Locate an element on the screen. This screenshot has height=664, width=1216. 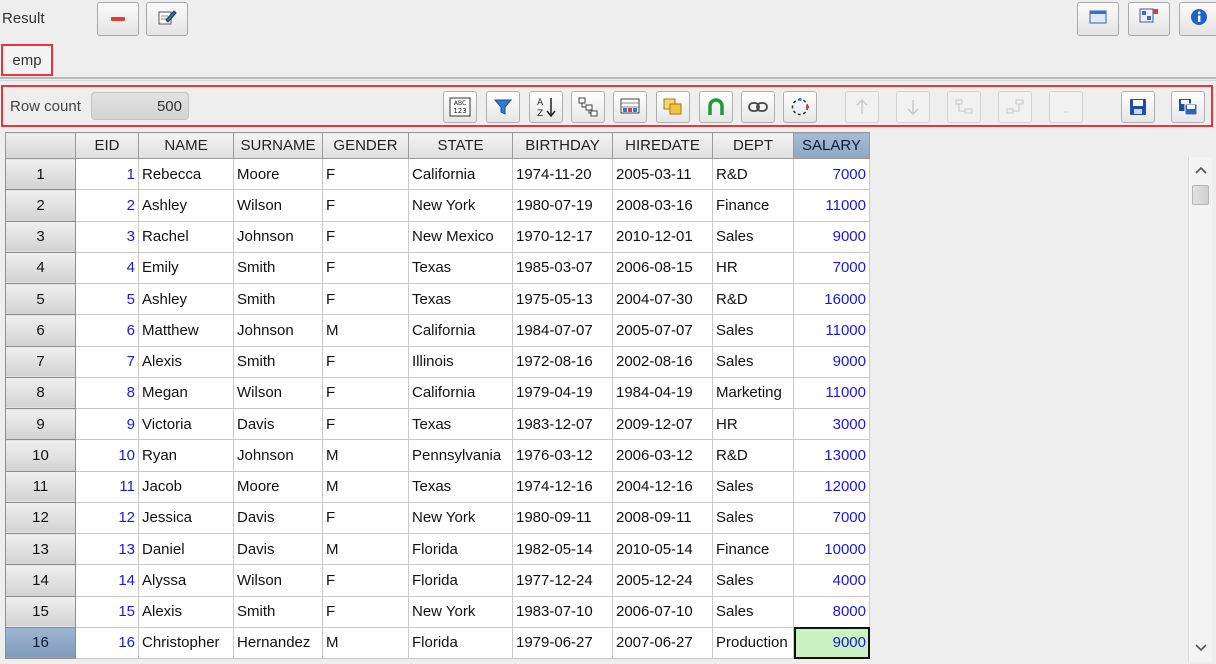
cell-eid: 7 is located at coordinates (107, 361).